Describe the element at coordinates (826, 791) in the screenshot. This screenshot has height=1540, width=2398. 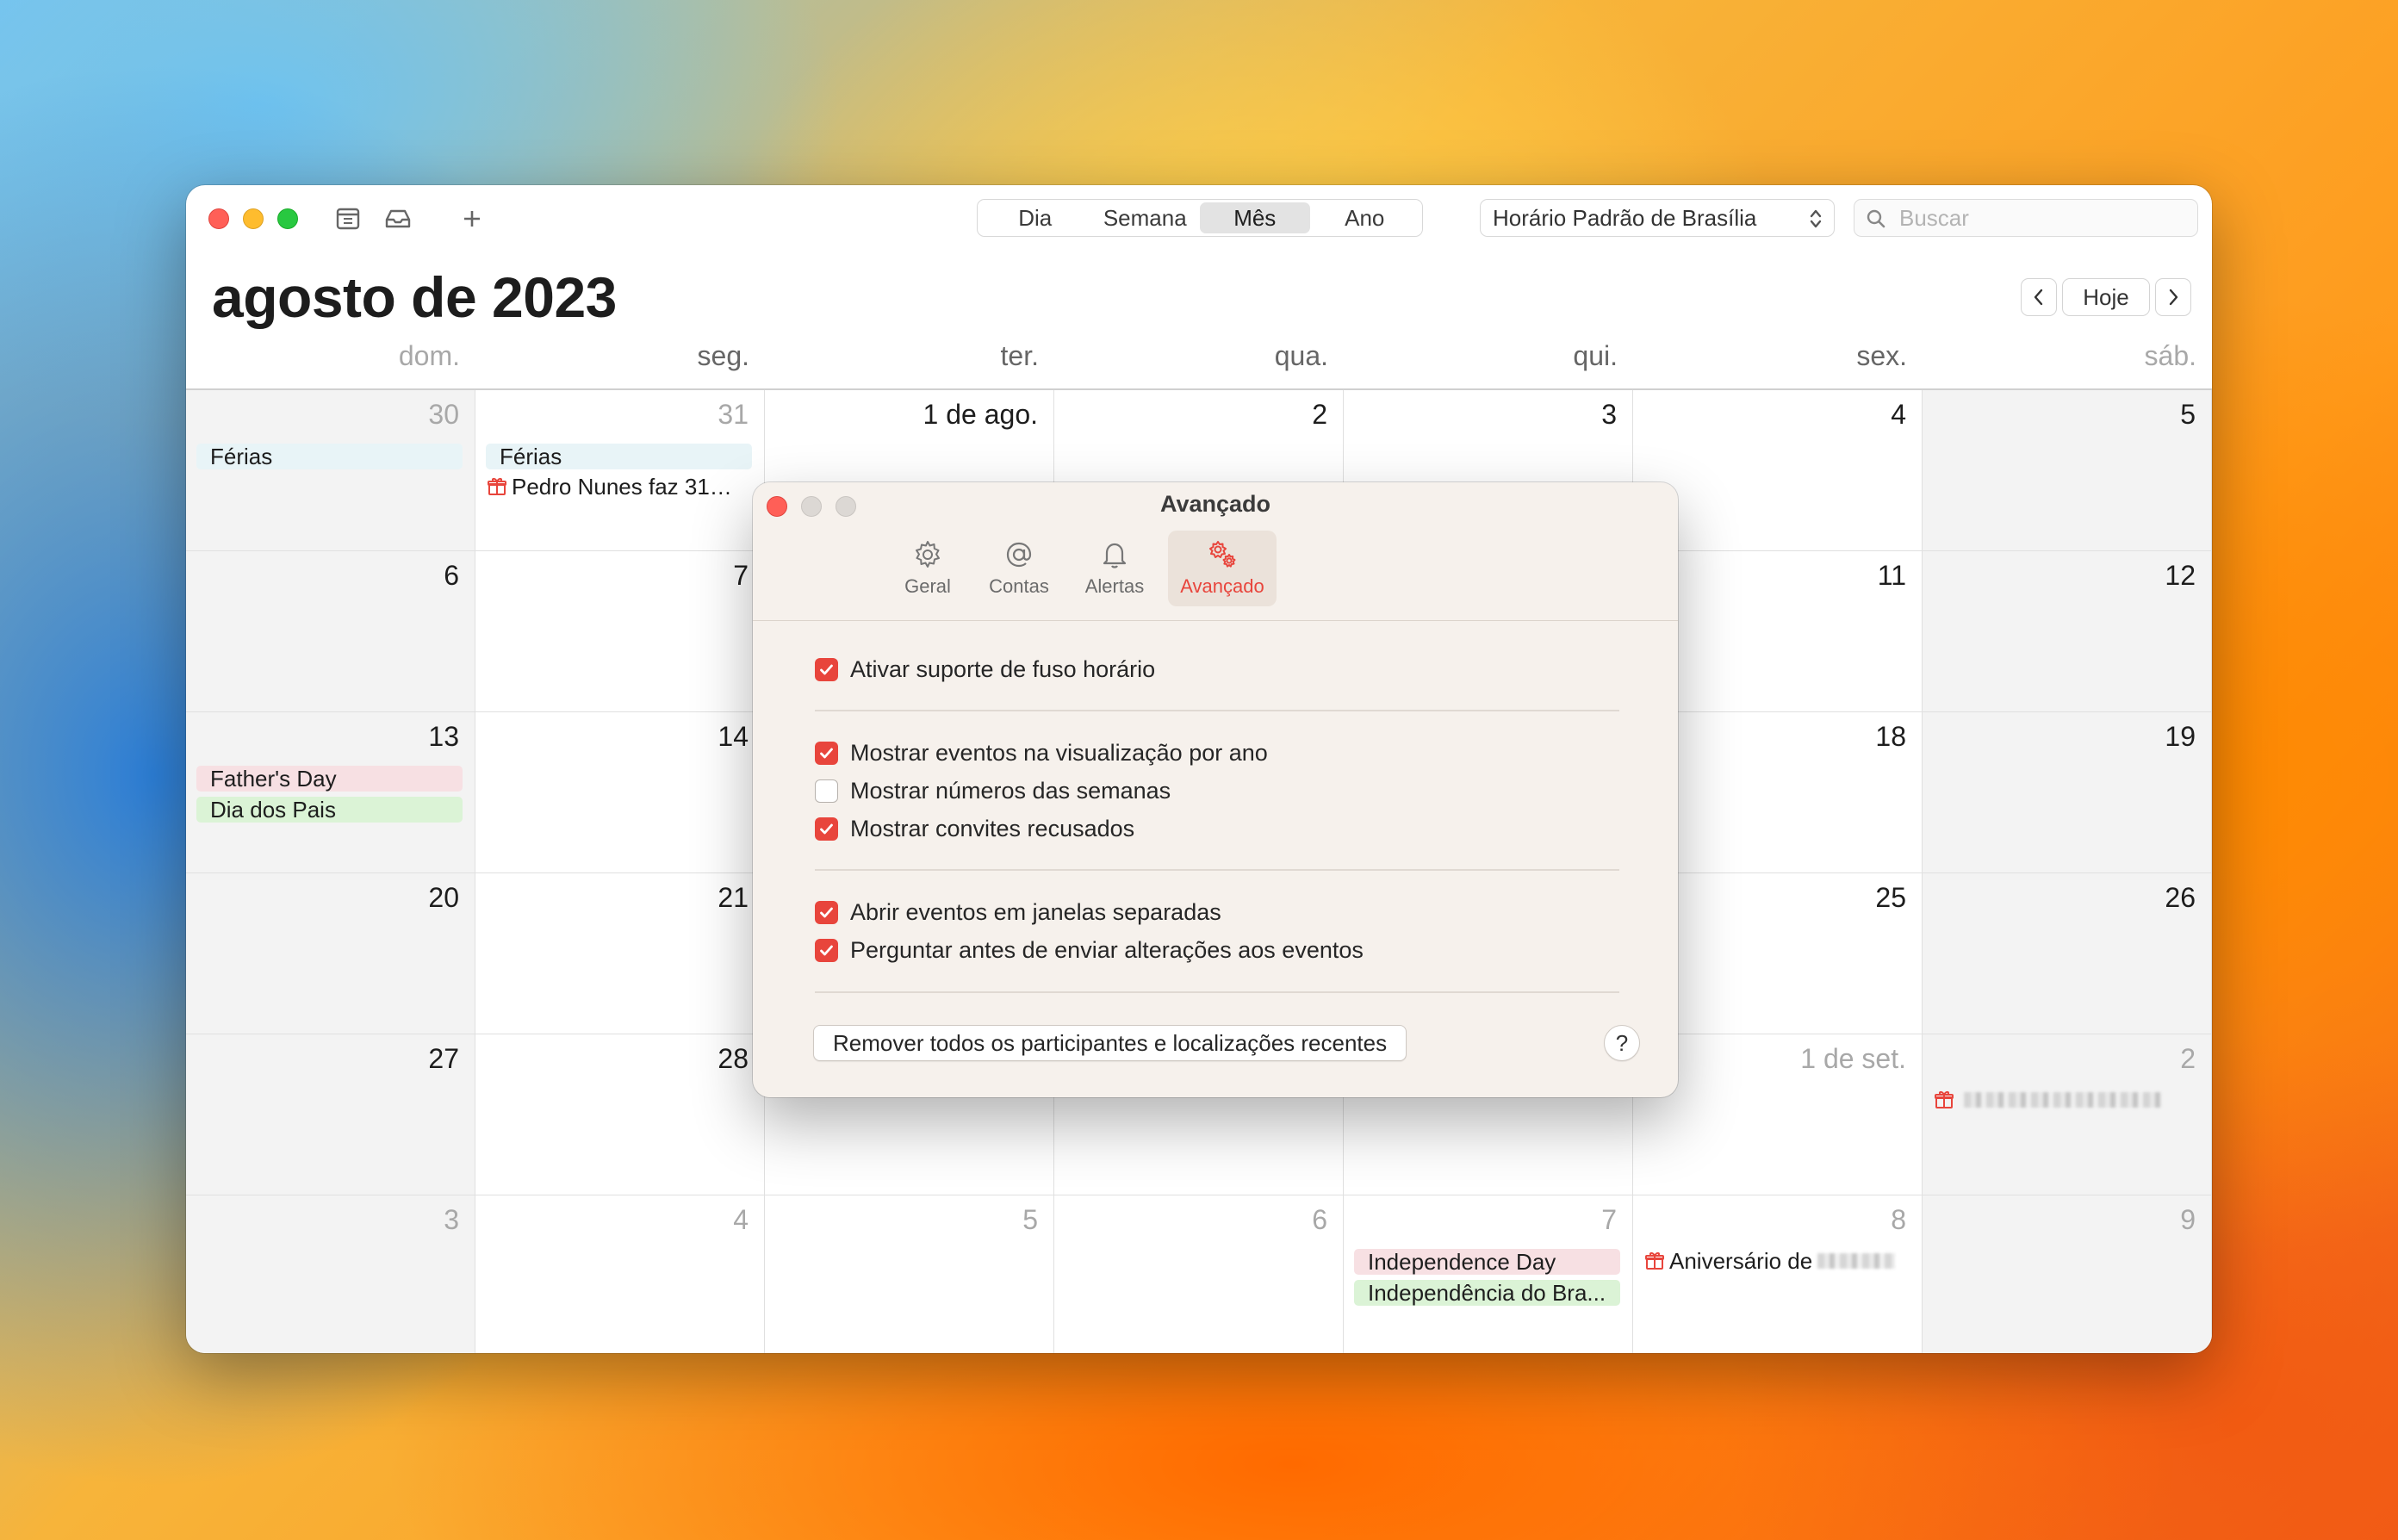
I see `checkbox-unchecked` at that location.